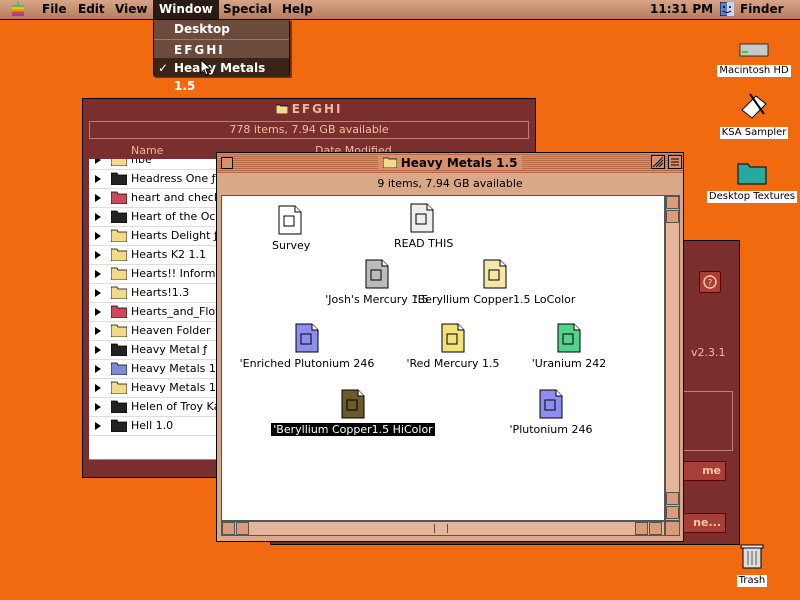  I want to click on desktop-icon-trash: Trash, so click(752, 563).